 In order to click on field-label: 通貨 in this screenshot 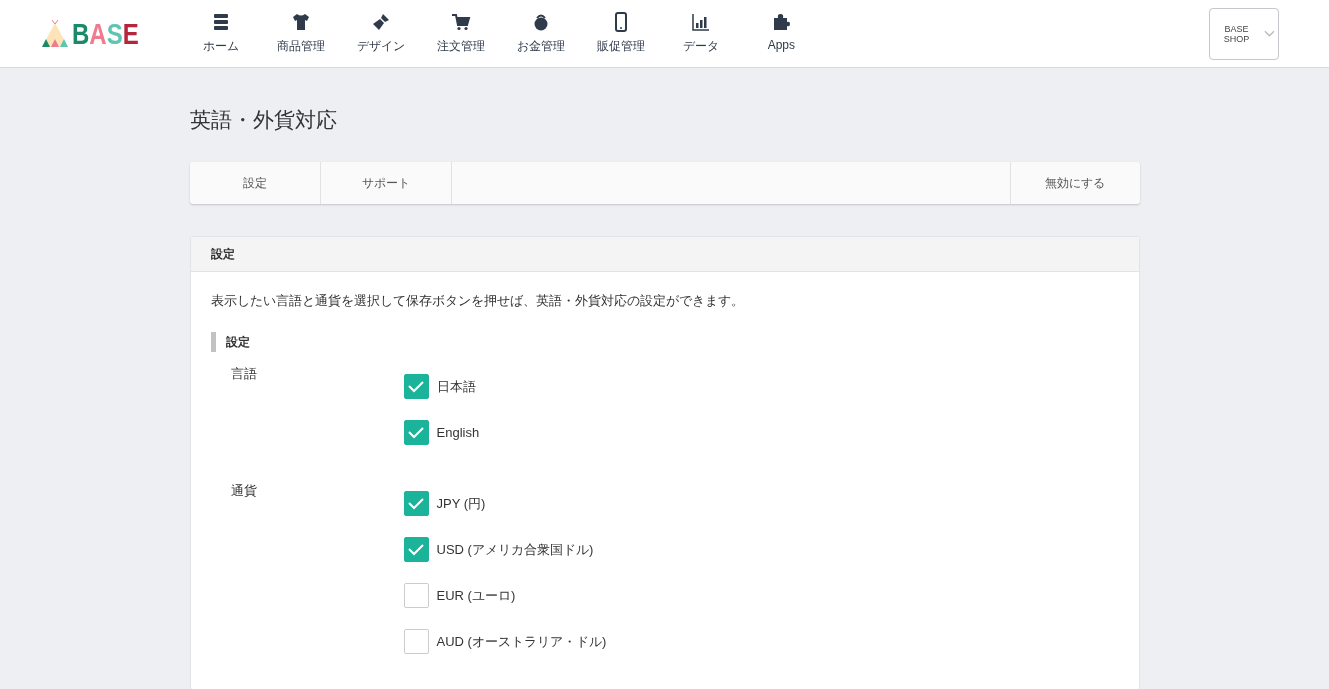, I will do `click(243, 490)`.